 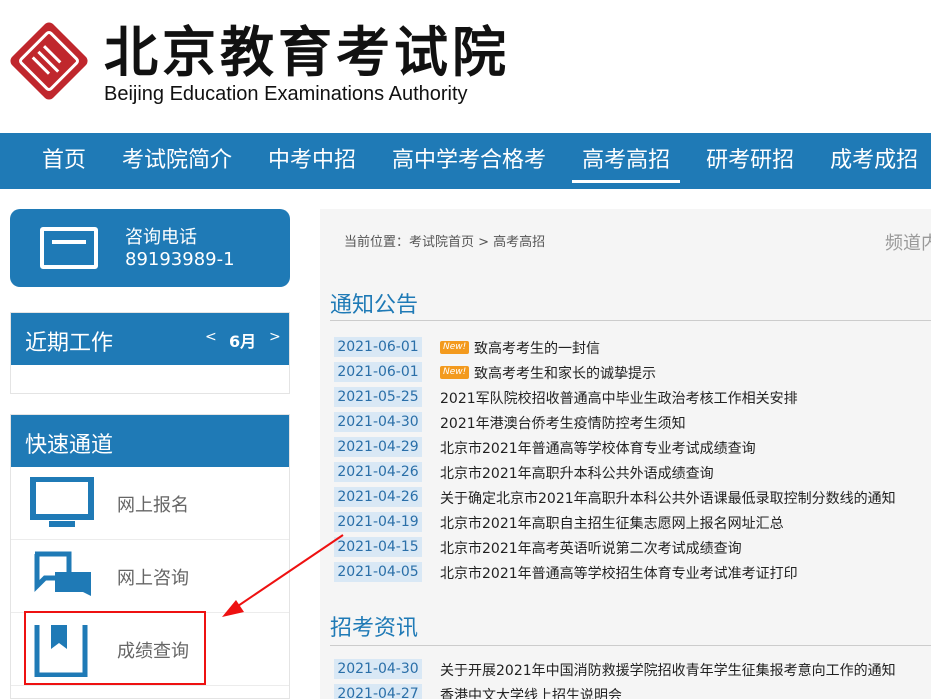 I want to click on news-date: 2021-04-15, so click(x=378, y=547).